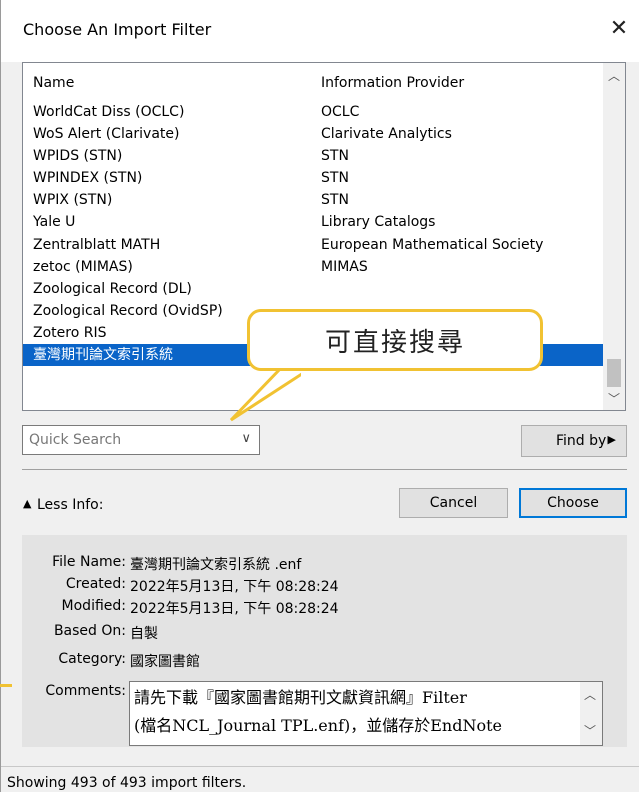  I want to click on triangle-up-icon: ▲, so click(27, 503).